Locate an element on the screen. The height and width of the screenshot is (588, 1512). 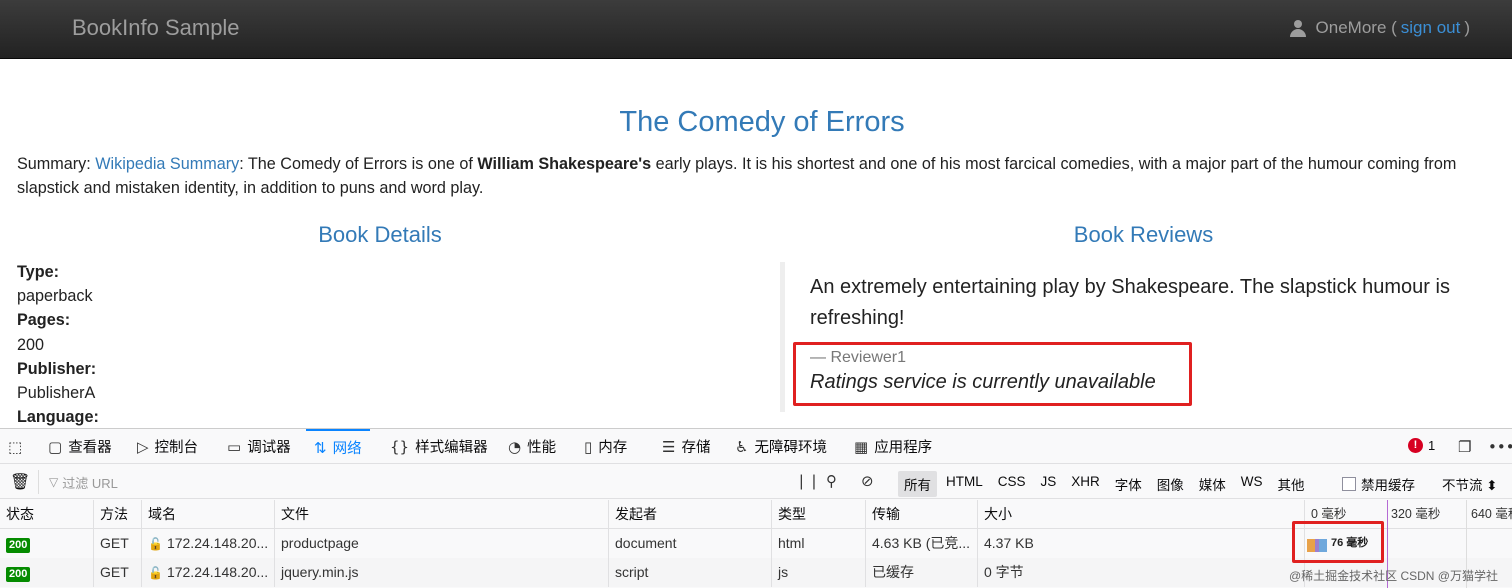
filter-html: HTML is located at coordinates (964, 484).